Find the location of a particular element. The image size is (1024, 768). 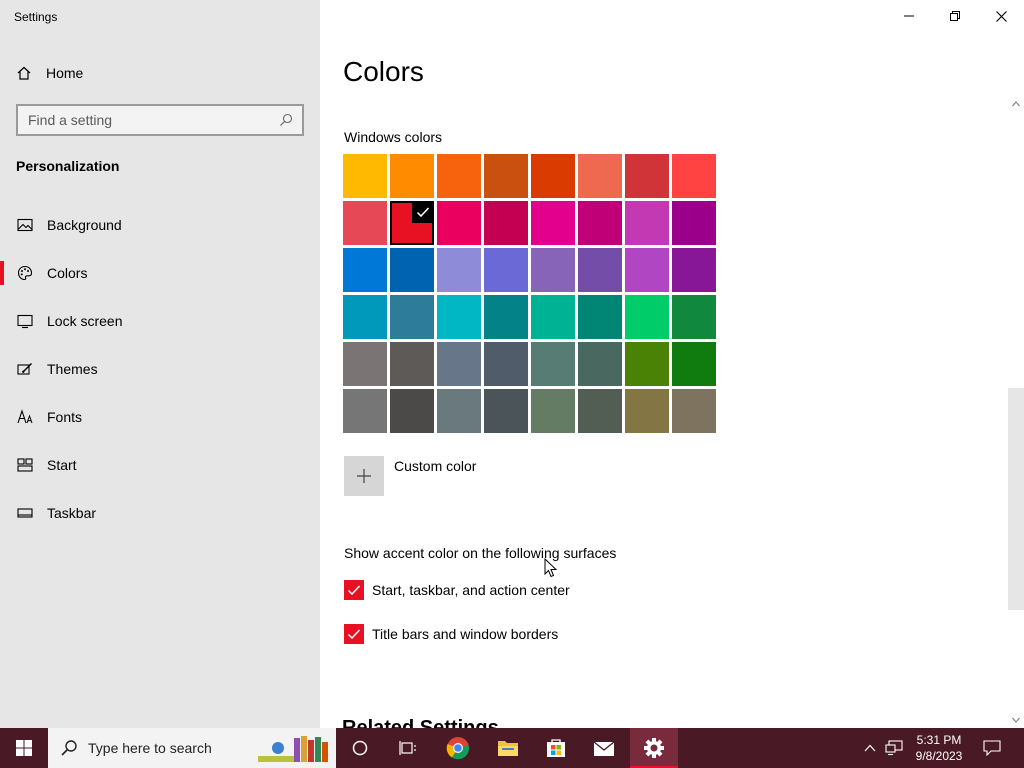

custom-color-label: Custom color is located at coordinates (435, 466).